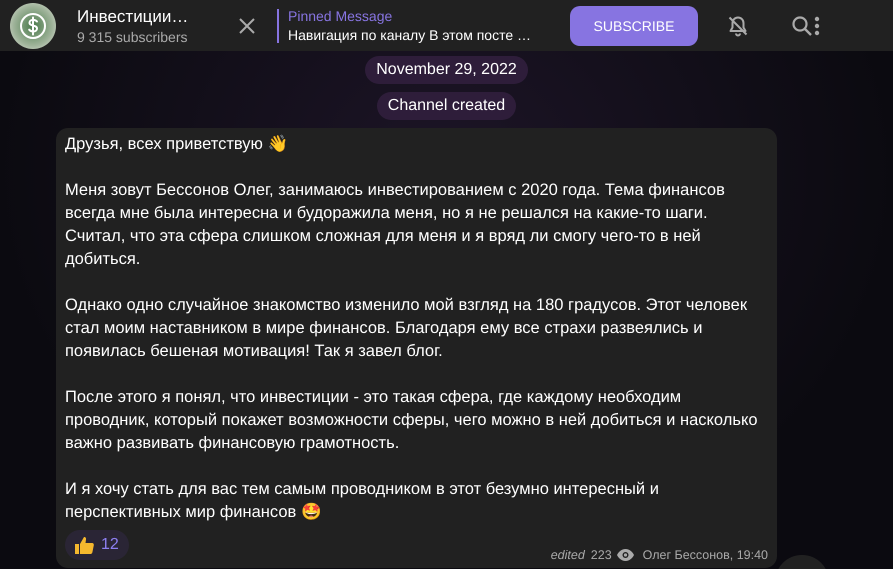 This screenshot has width=893, height=569. What do you see at coordinates (802, 26) in the screenshot?
I see `search-icon` at bounding box center [802, 26].